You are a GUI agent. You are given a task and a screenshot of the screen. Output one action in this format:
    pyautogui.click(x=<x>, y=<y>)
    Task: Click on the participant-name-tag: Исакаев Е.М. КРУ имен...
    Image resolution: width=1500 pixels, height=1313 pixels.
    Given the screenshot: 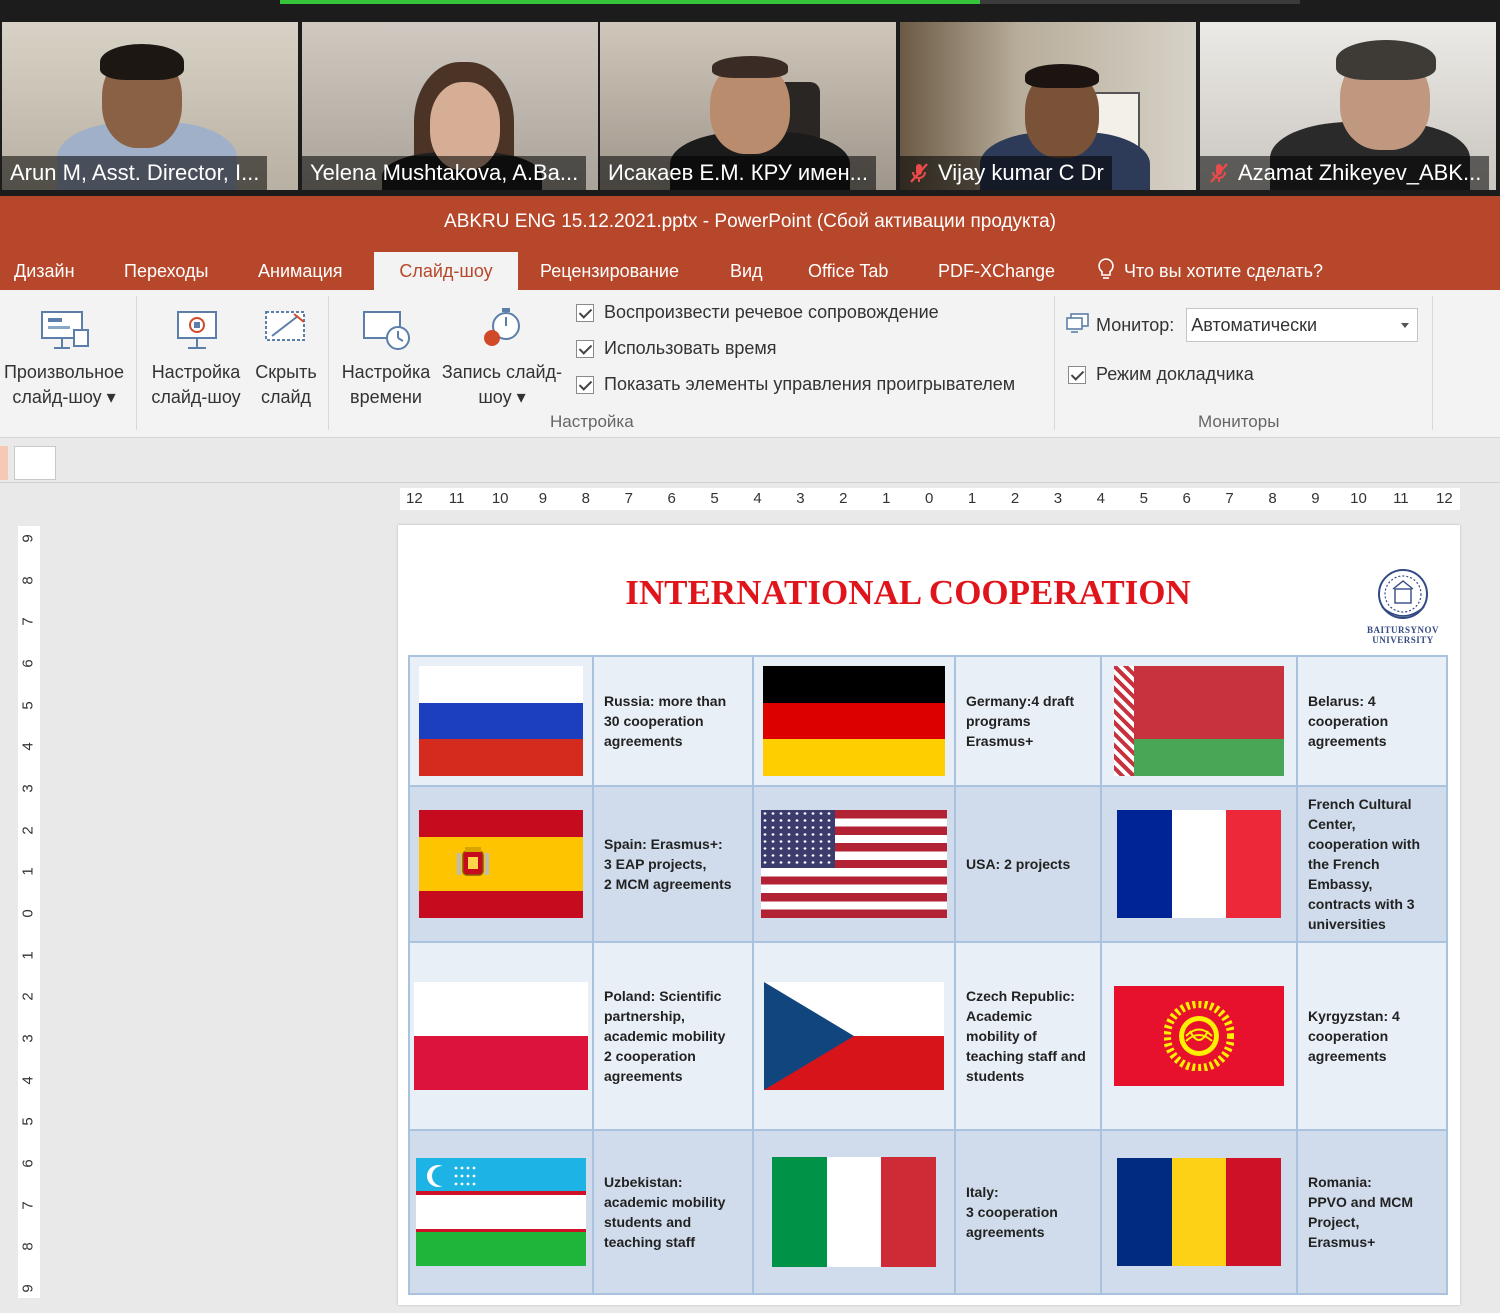 What is the action you would take?
    pyautogui.click(x=738, y=173)
    